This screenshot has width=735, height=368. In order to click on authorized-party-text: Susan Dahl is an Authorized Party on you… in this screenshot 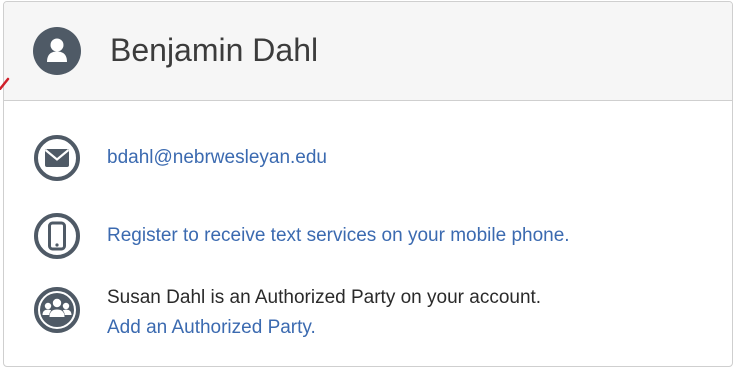, I will do `click(324, 297)`.